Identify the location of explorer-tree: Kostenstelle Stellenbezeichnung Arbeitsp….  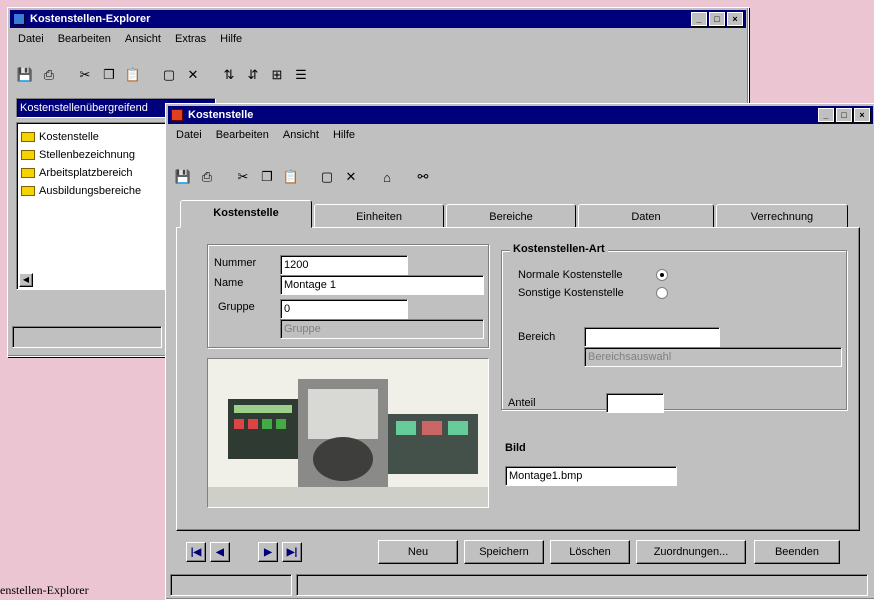
(93, 206).